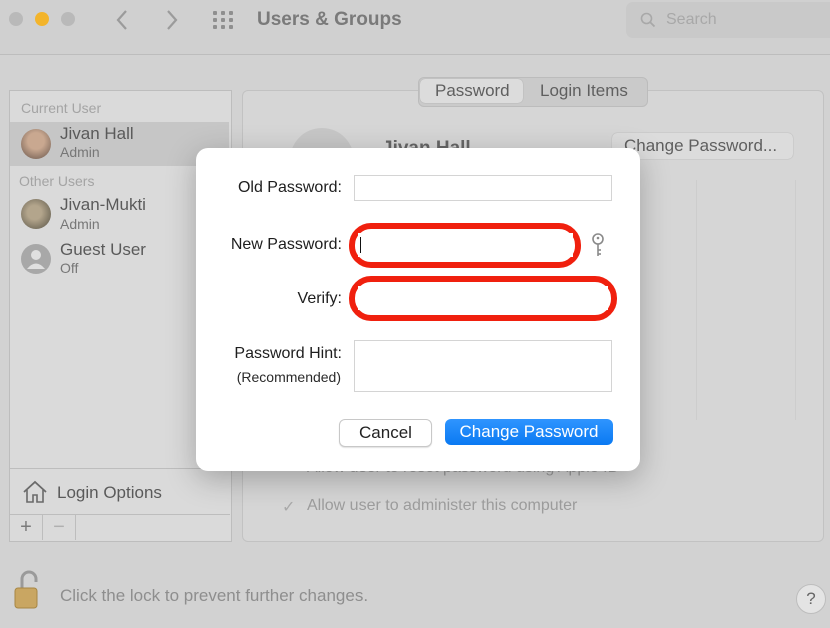 Image resolution: width=830 pixels, height=628 pixels. Describe the element at coordinates (465, 245) in the screenshot. I see `new-password-input` at that location.